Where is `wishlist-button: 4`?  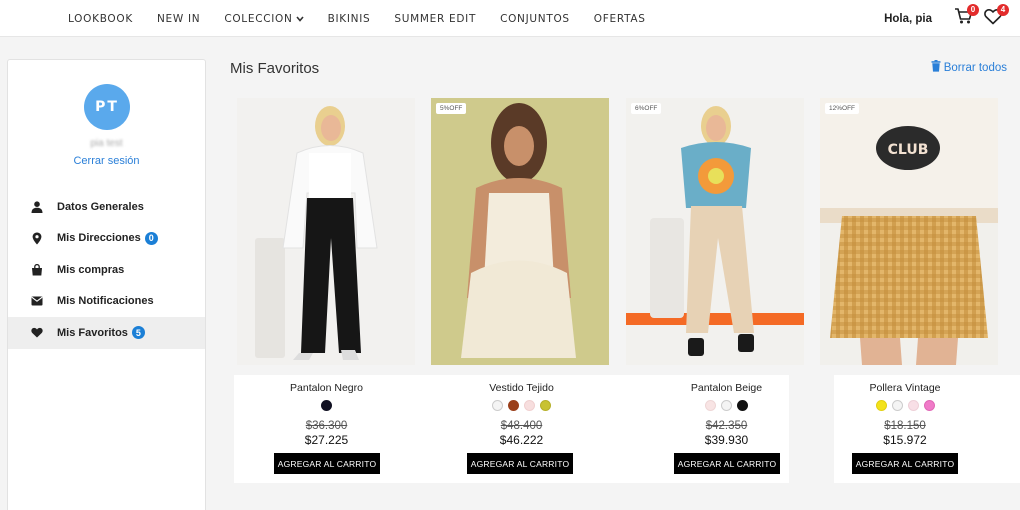 wishlist-button: 4 is located at coordinates (995, 16).